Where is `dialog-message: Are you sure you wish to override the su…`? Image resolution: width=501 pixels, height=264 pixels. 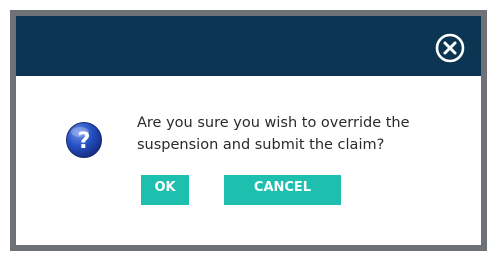 dialog-message: Are you sure you wish to override the su… is located at coordinates (273, 134).